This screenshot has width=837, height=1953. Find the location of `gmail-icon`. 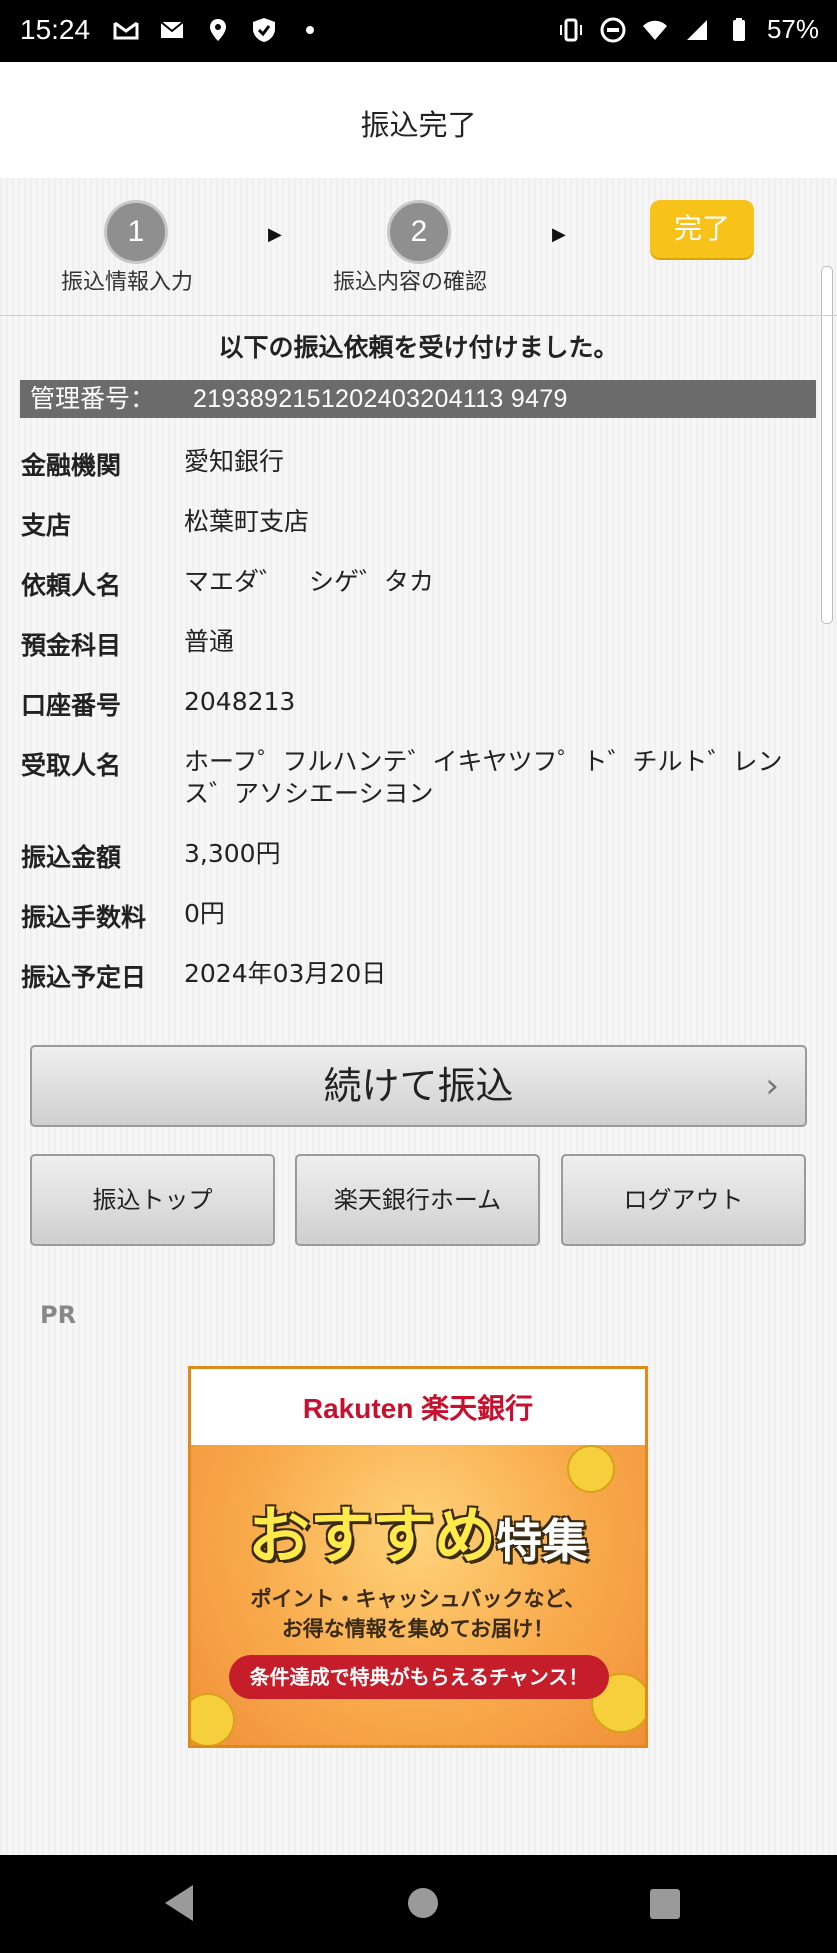

gmail-icon is located at coordinates (126, 30).